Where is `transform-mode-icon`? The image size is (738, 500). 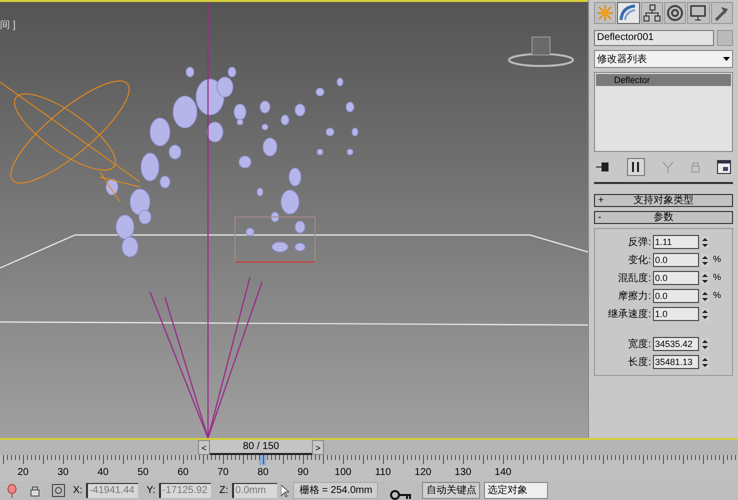 transform-mode-icon is located at coordinates (58, 490).